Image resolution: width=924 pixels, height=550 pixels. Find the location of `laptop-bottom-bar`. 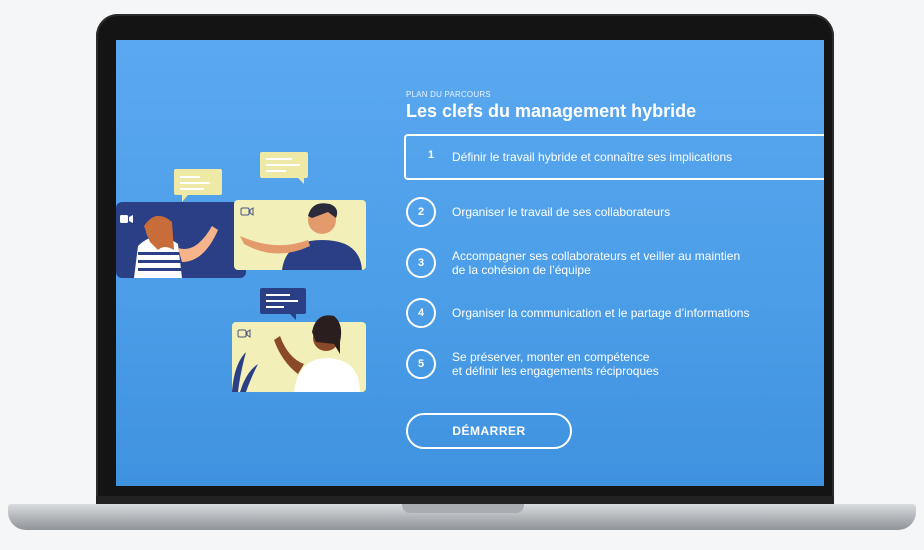

laptop-bottom-bar is located at coordinates (465, 500).